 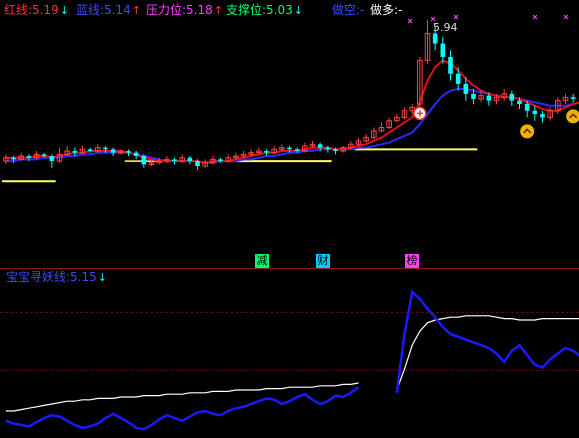 I want to click on sub-chart-legend: 宝宝寻妖线:5.15↓, so click(x=56, y=277).